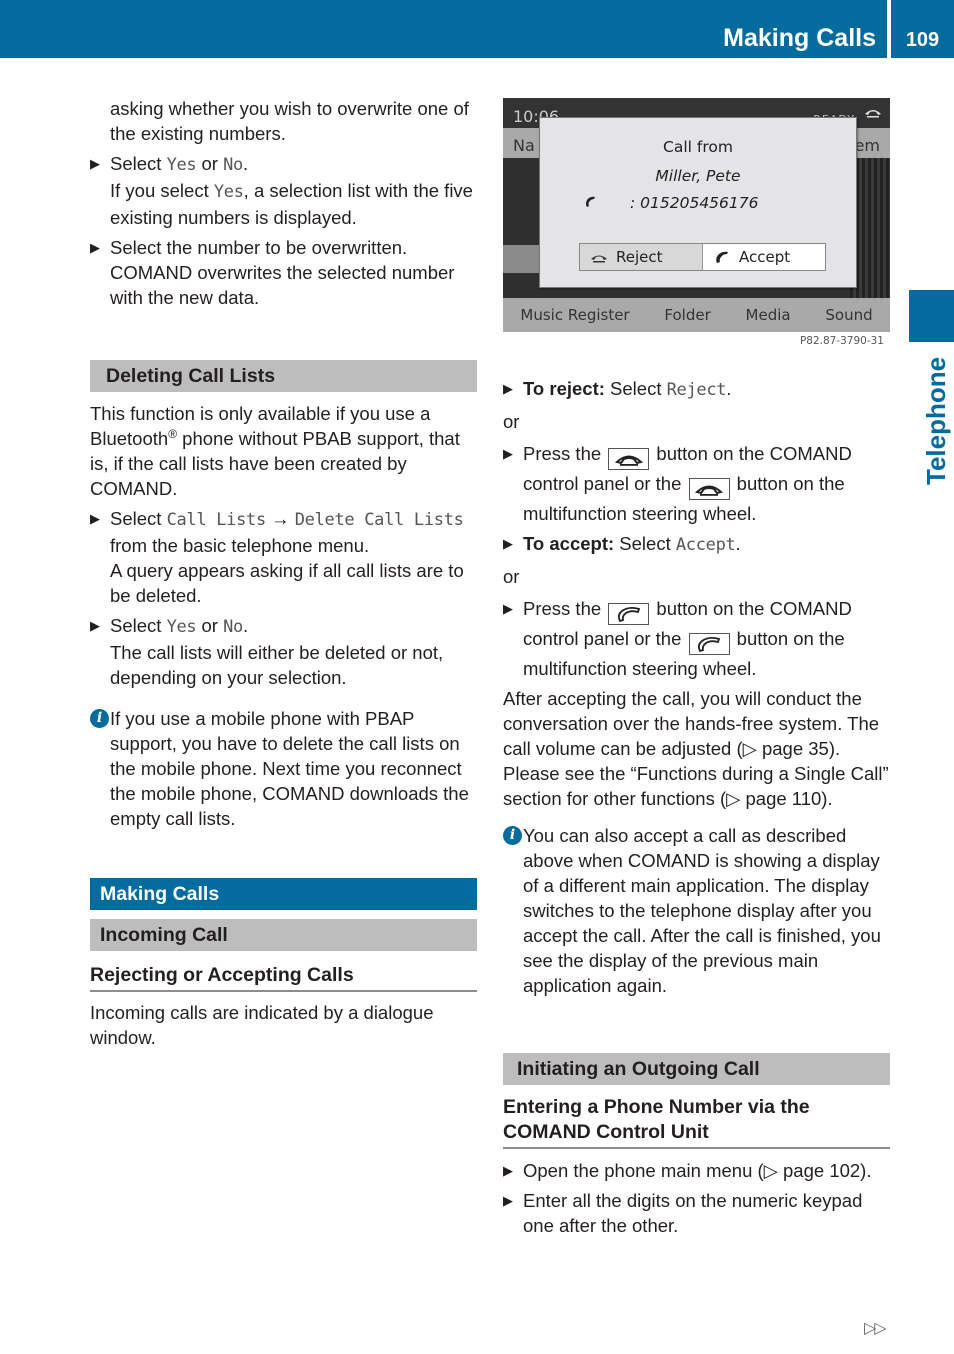  I want to click on caller-number: : 015205456176, so click(694, 203).